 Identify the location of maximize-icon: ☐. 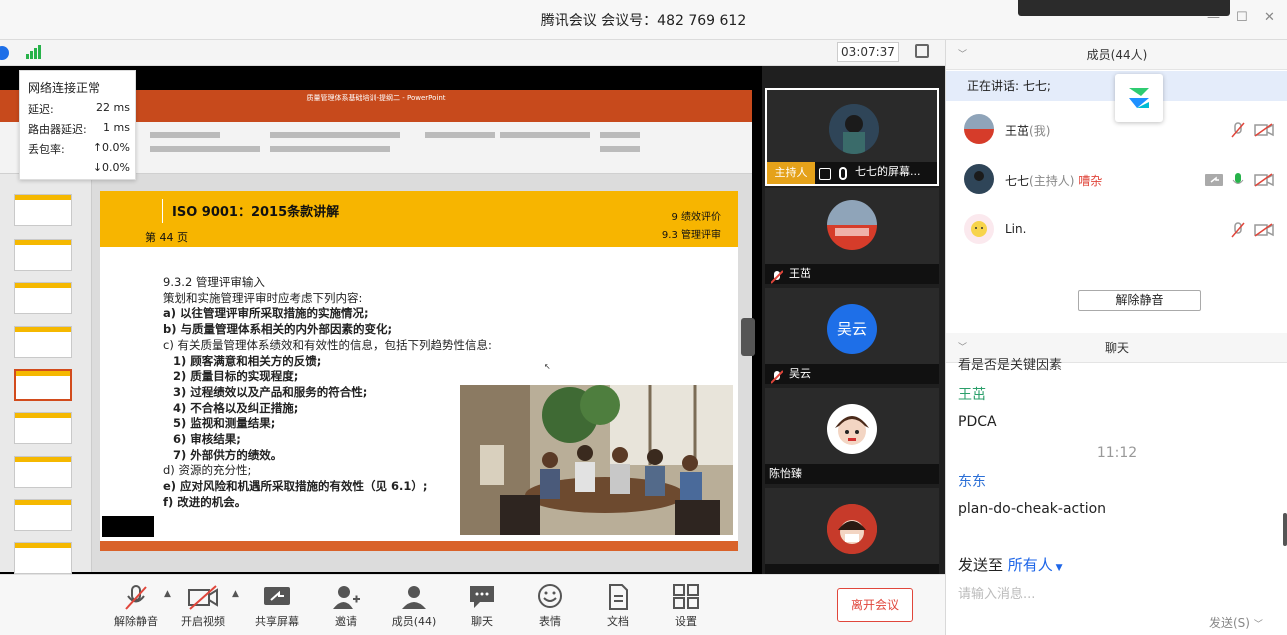
(1242, 17).